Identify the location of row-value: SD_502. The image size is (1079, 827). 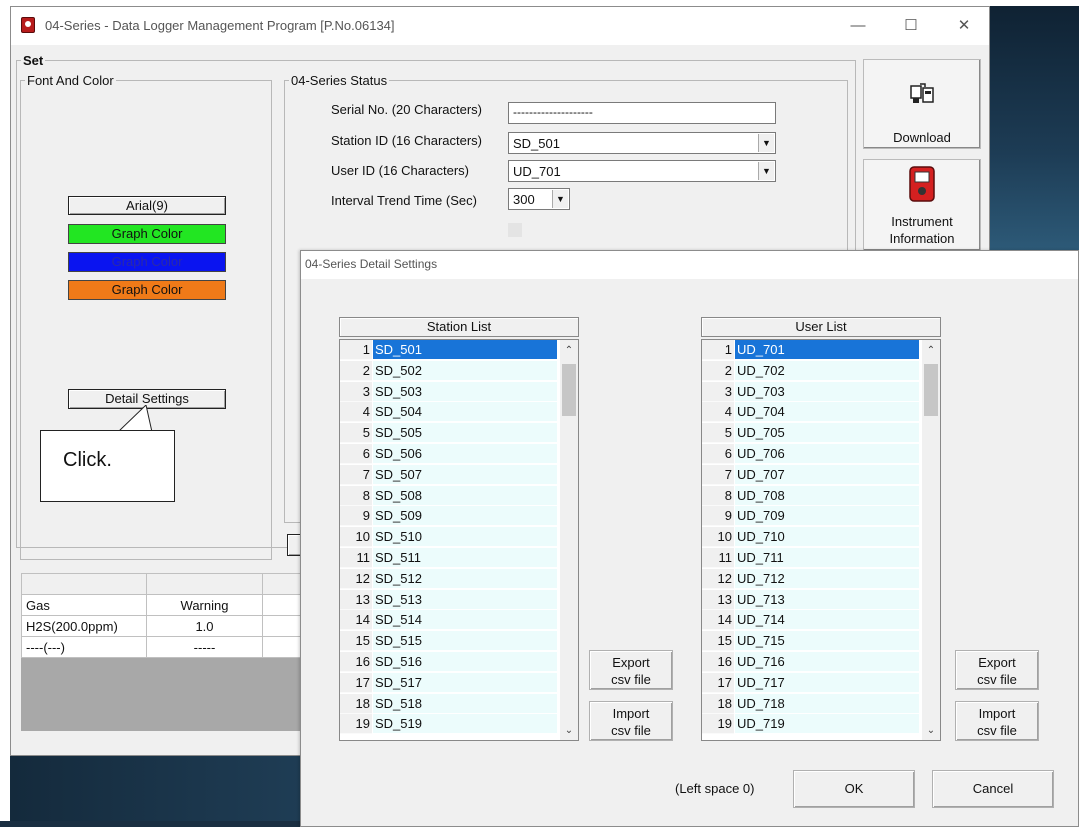
(465, 370).